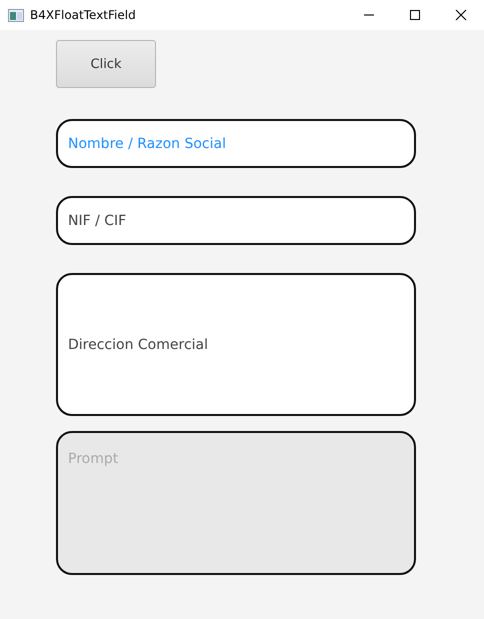 The width and height of the screenshot is (484, 619). Describe the element at coordinates (236, 220) in the screenshot. I see `input-field: NIF / CIF` at that location.